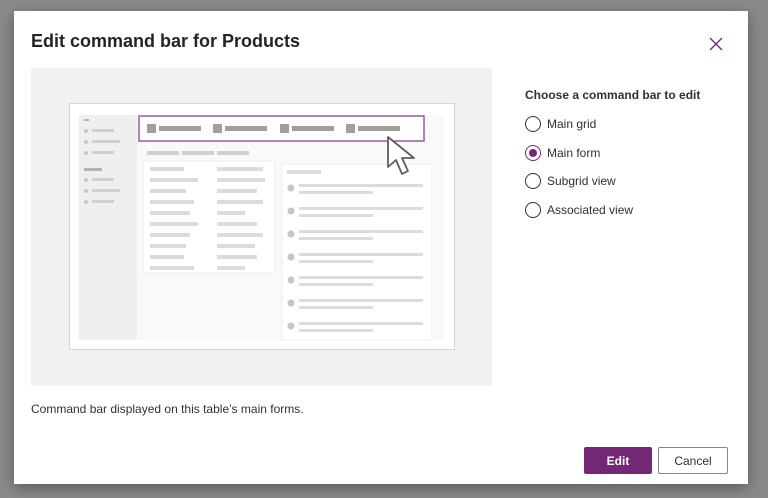 This screenshot has height=498, width=768. What do you see at coordinates (574, 152) in the screenshot?
I see `radio-label: Main form` at bounding box center [574, 152].